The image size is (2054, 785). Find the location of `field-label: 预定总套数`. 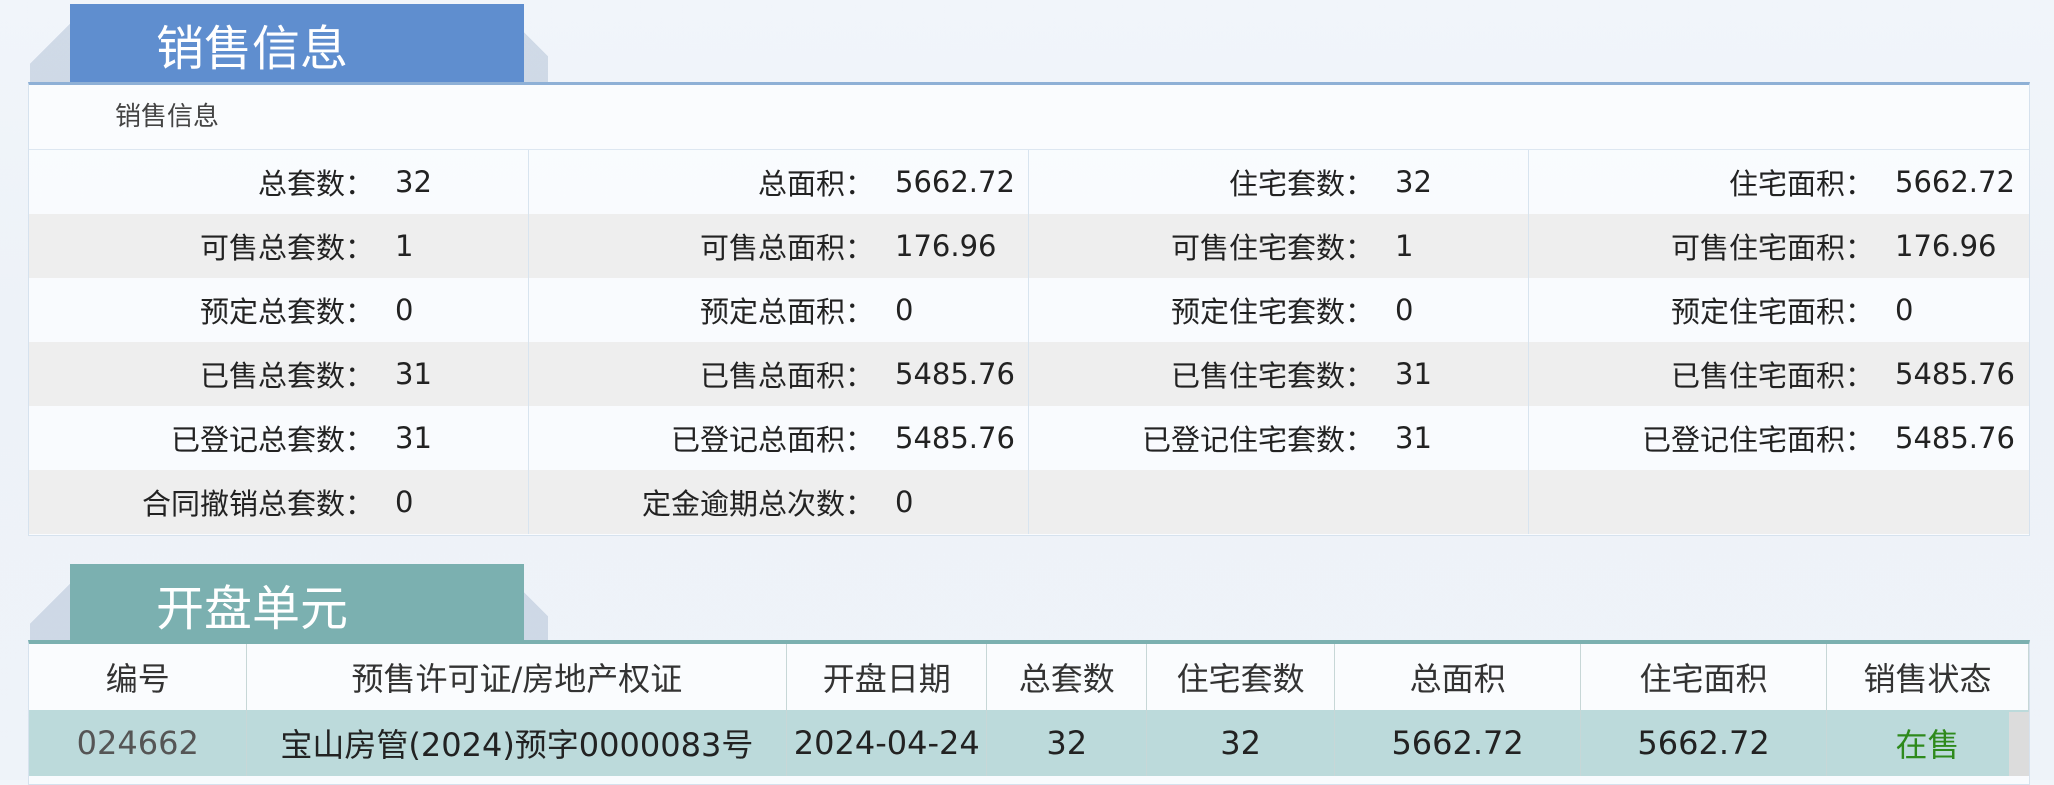

field-label: 预定总套数 is located at coordinates (272, 312).